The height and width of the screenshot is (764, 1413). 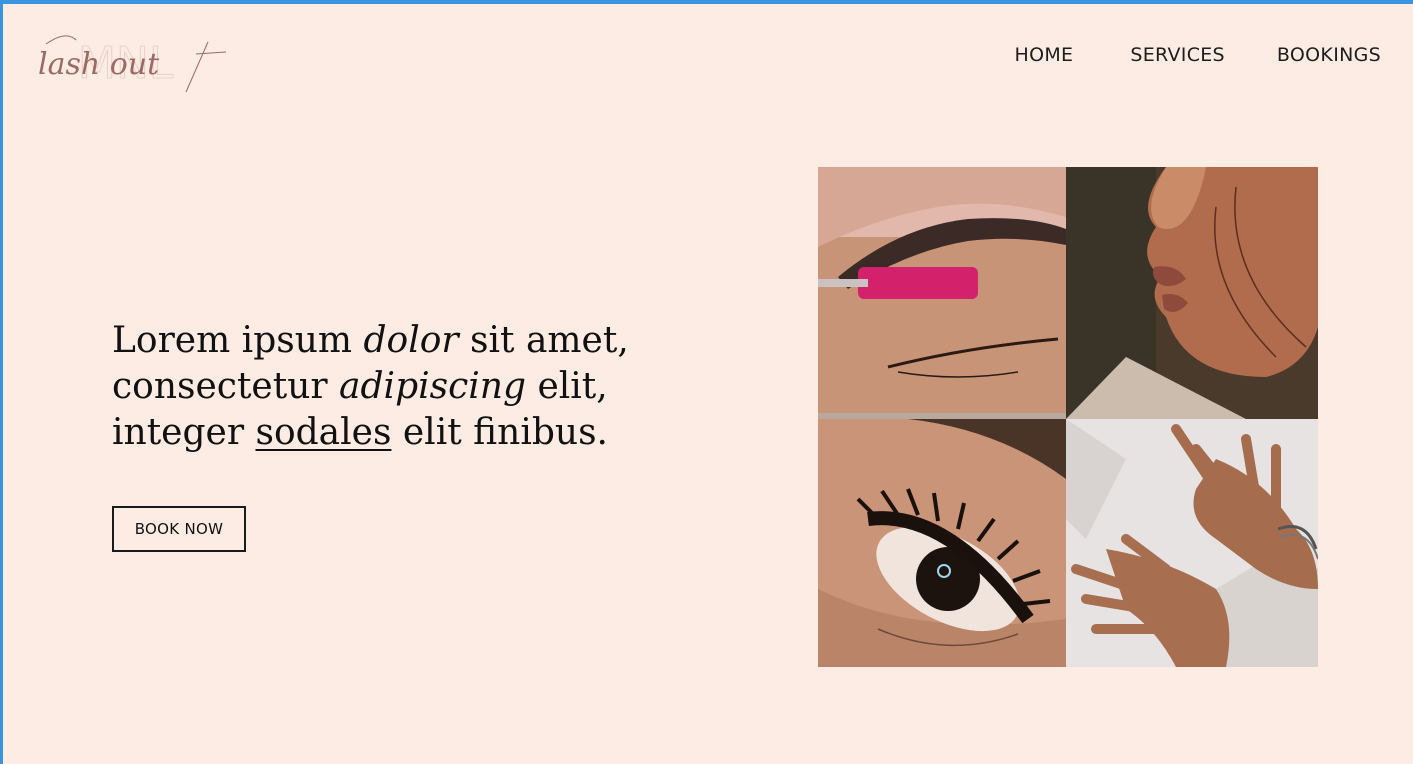 What do you see at coordinates (226, 386) in the screenshot?
I see `hero-text-fragment: consectetur` at bounding box center [226, 386].